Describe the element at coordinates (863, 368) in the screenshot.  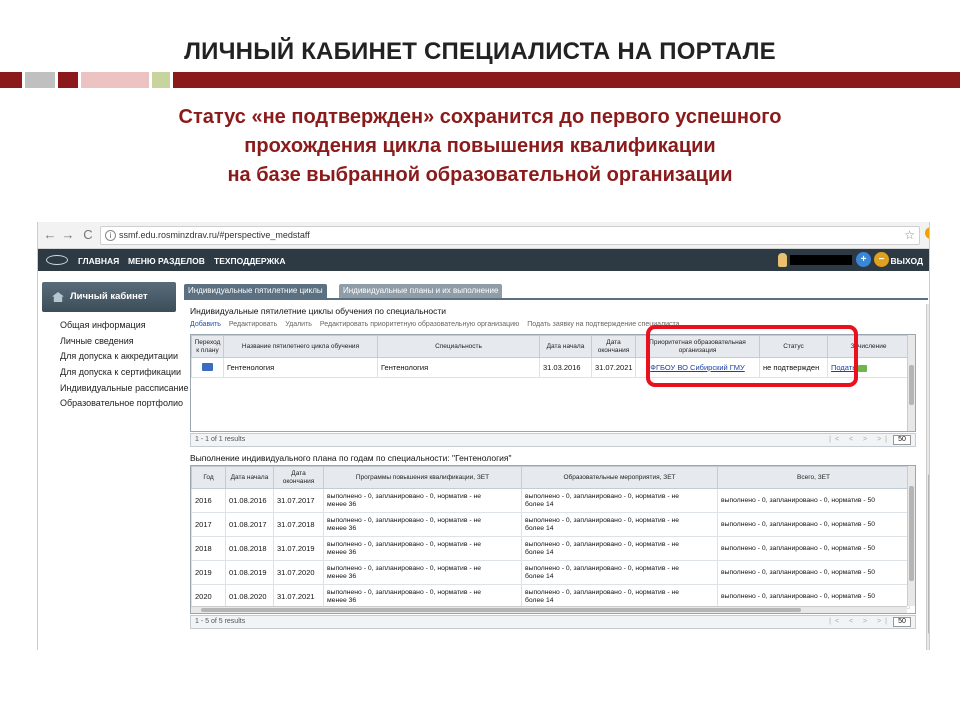
I see `add-enroll-icon` at that location.